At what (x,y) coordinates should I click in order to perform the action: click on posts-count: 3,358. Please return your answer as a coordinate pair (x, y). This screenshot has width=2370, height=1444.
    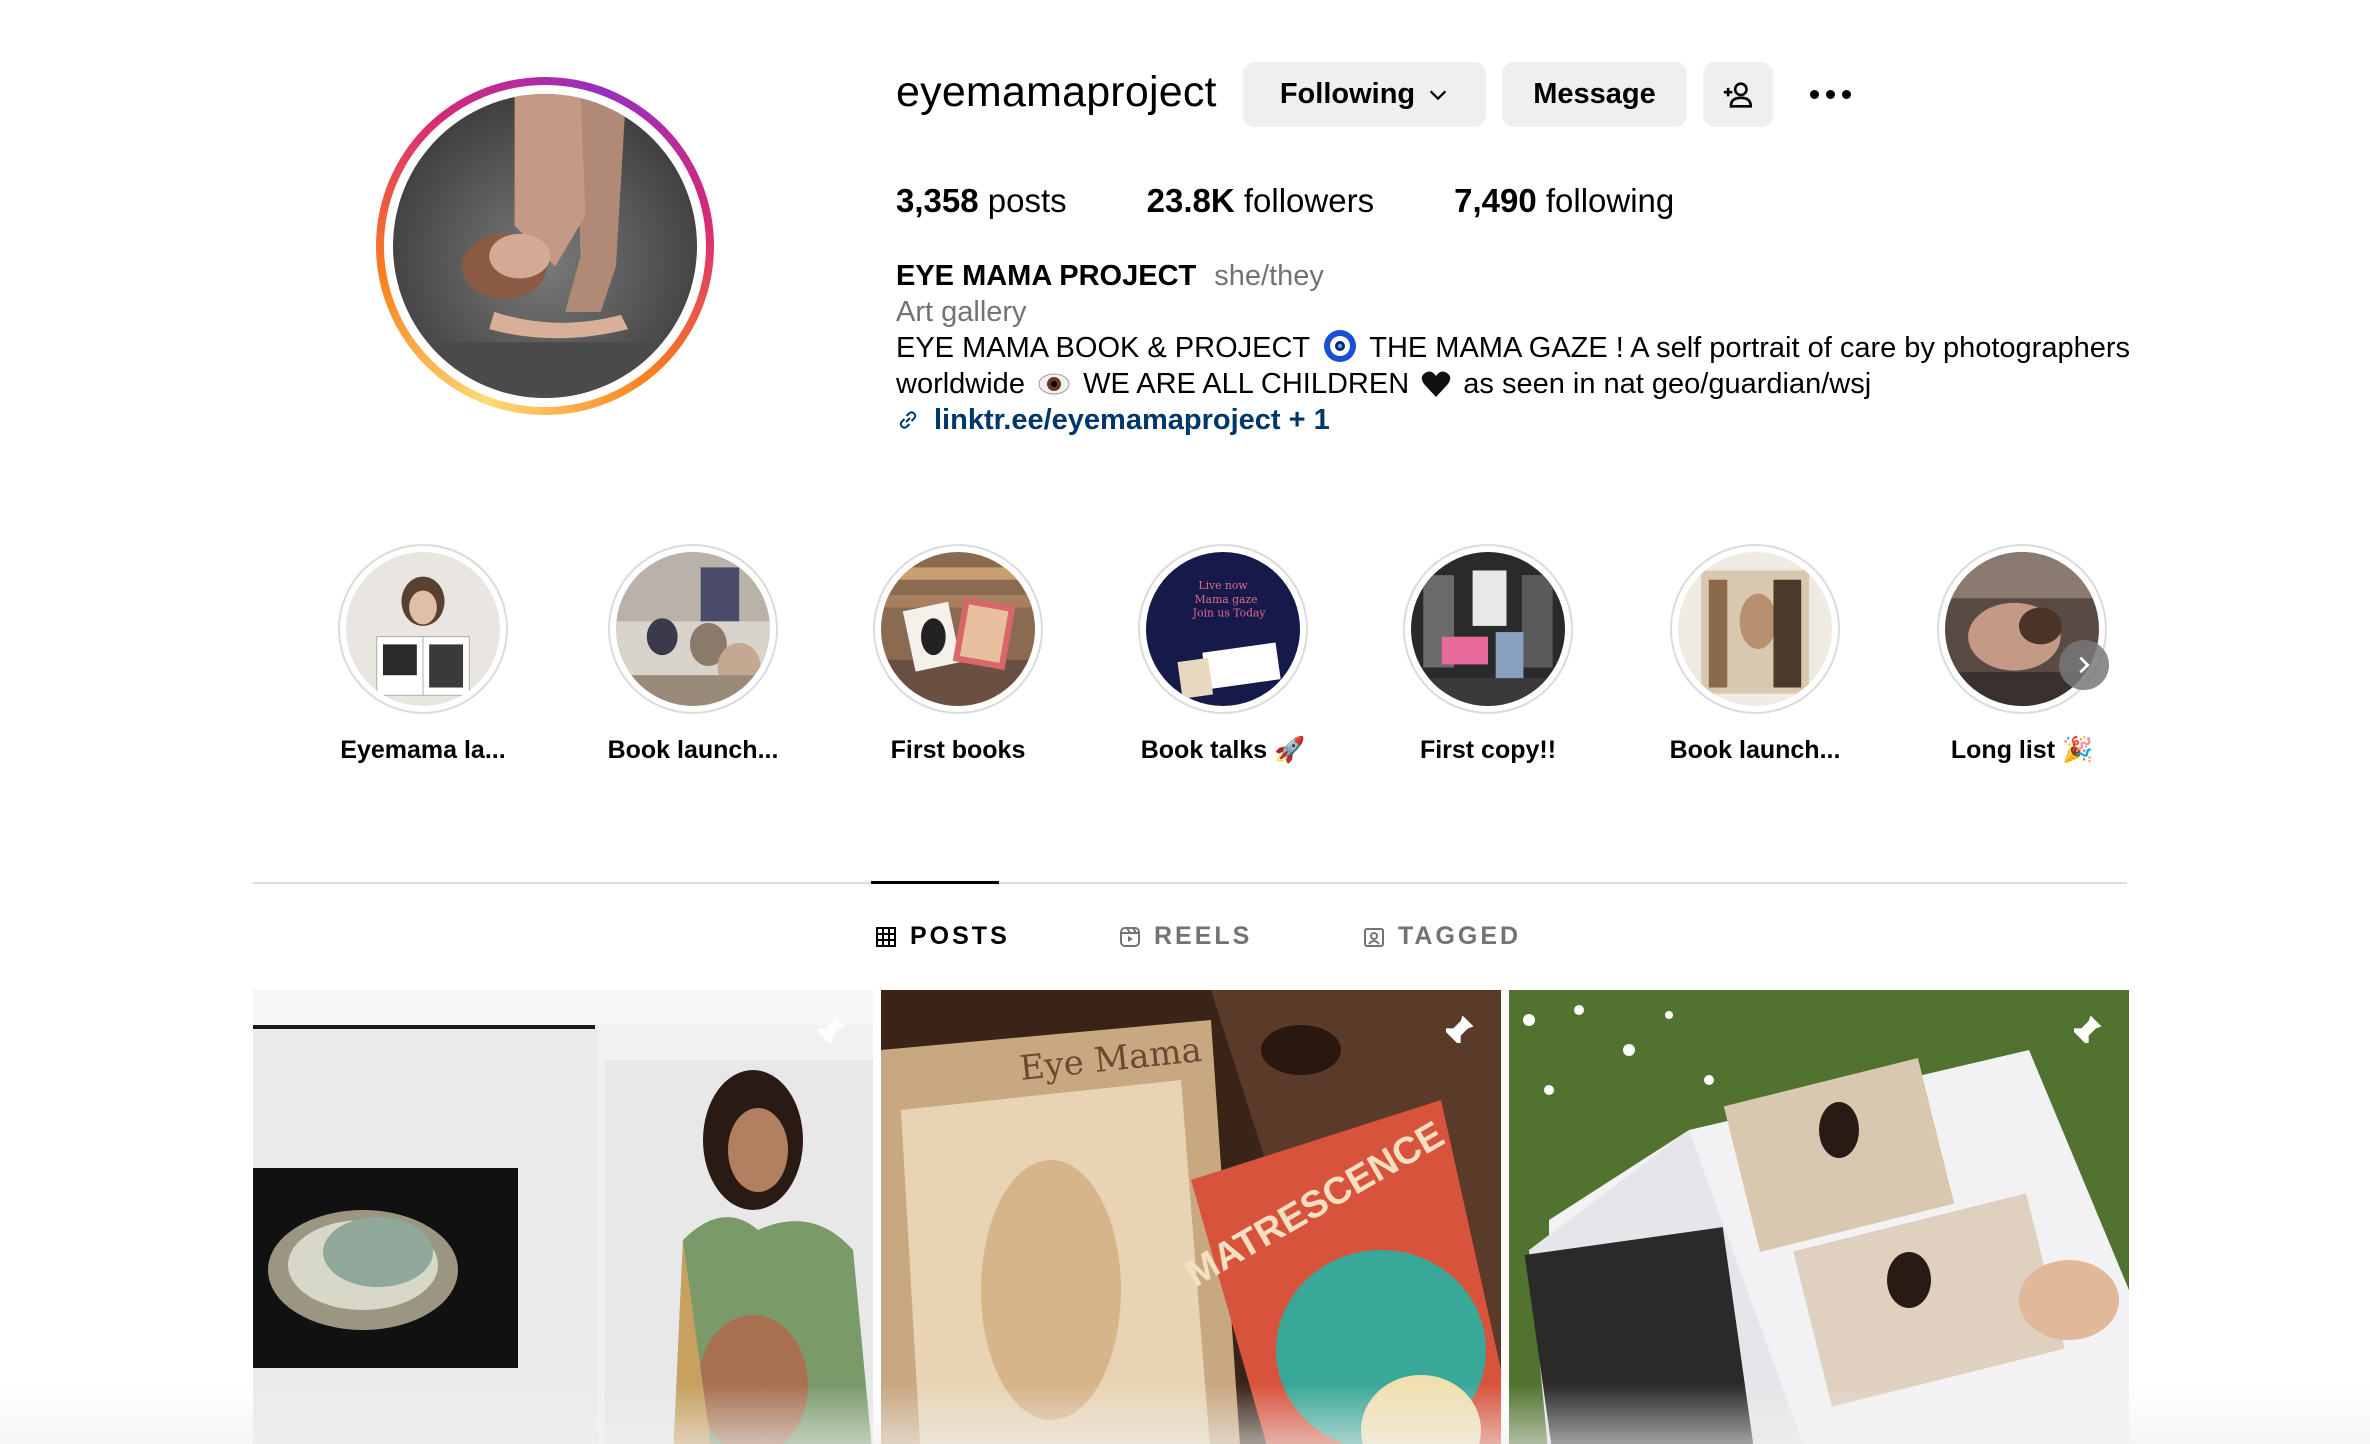
    Looking at the image, I should click on (937, 200).